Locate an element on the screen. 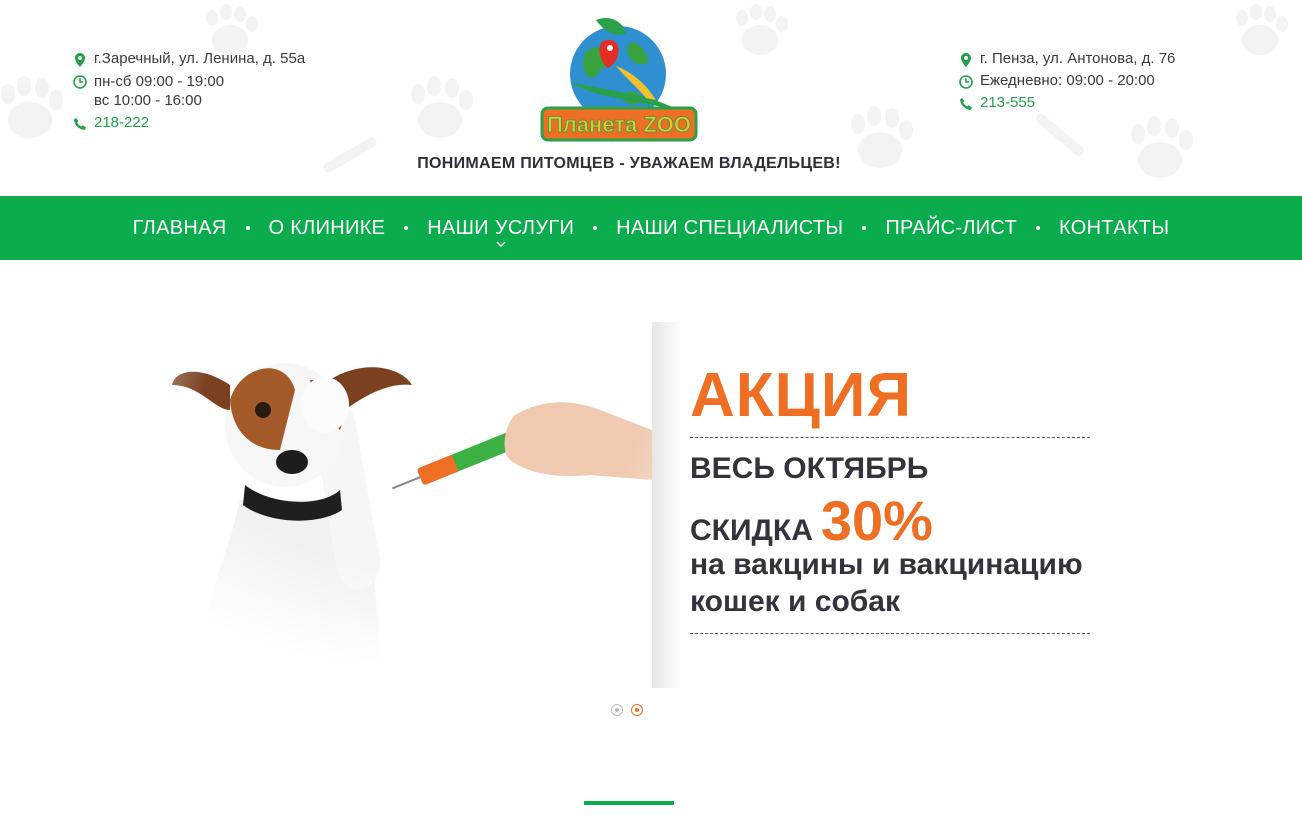 The image size is (1302, 838). promo-line-month: ВЕСЬ ОКТЯБРЬ is located at coordinates (809, 468).